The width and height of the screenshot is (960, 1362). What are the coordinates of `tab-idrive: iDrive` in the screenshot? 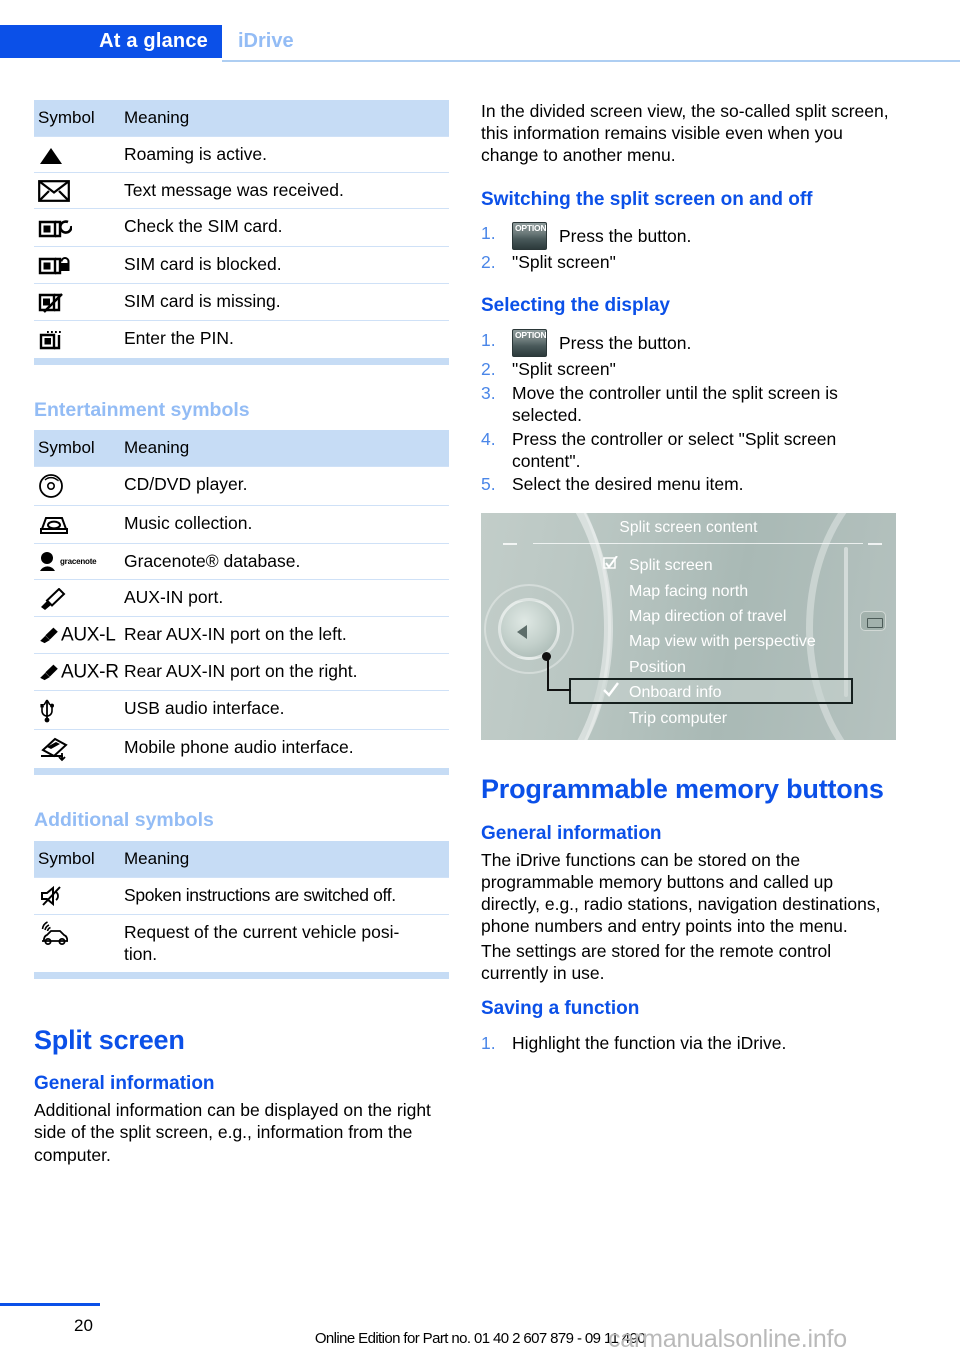 It's located at (266, 41).